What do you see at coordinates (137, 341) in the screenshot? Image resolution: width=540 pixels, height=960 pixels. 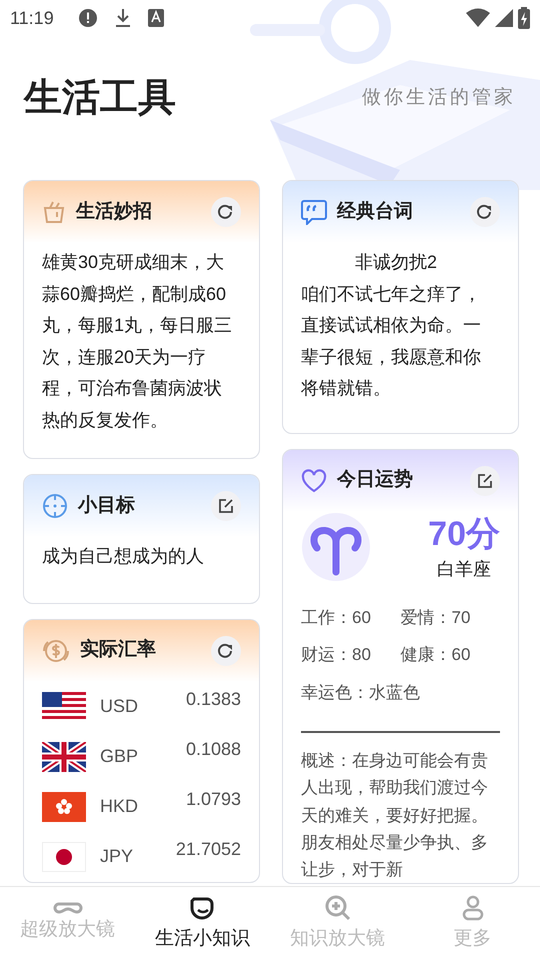 I see `tip-text: 雄黄30克研成细末，大蒜60瓣捣烂，配制成60丸，每服1丸，每日服三次，连服20天为一疗程，可治布鲁菌病波状热的反复发作。` at bounding box center [137, 341].